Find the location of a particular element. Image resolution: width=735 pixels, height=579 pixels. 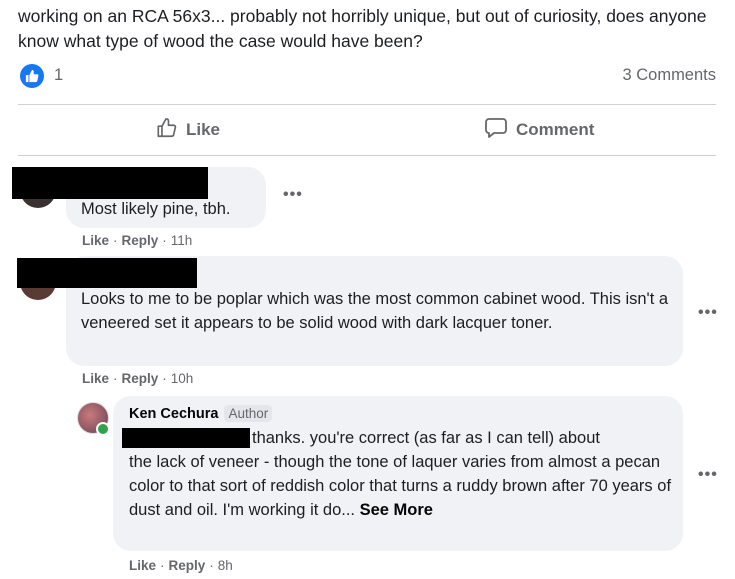

comment-time: 10h is located at coordinates (182, 378).